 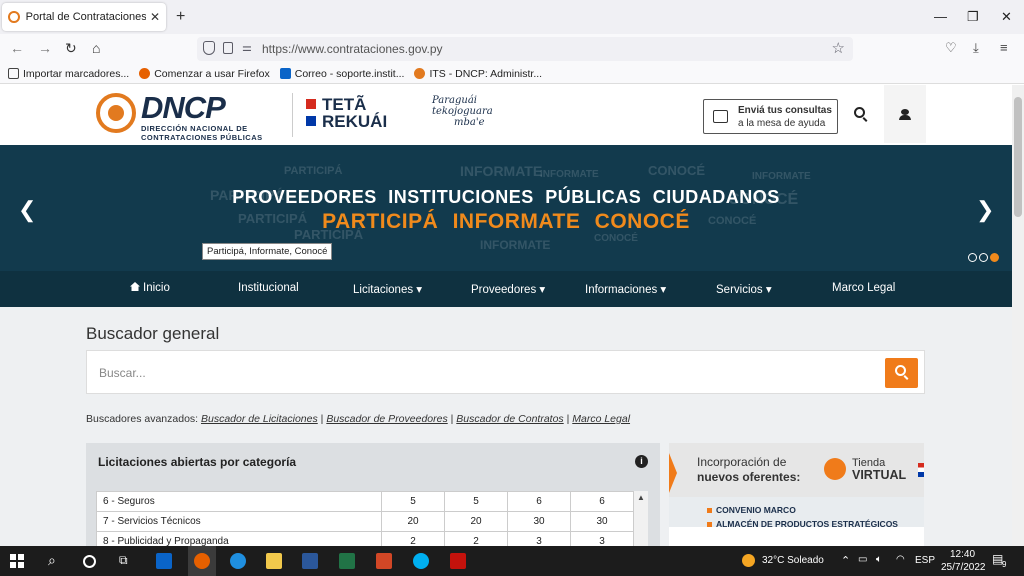 I want to click on link-buscador-licitaciones: Buscador de Licitaciones, so click(x=259, y=419).